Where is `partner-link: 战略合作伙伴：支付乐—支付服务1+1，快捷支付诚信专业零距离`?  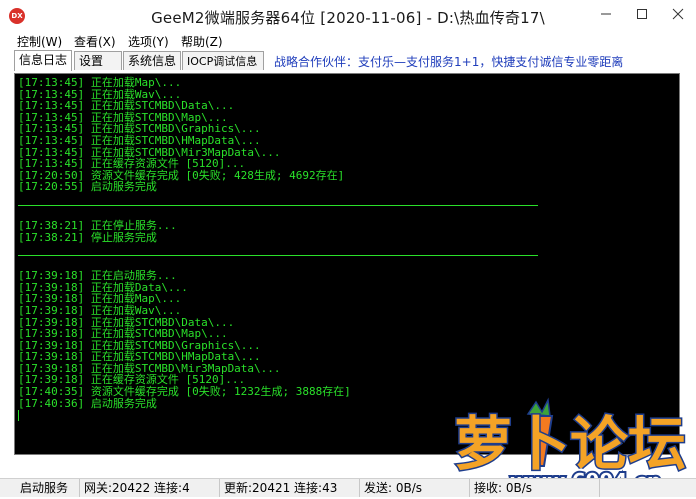
partner-link: 战略合作伙伴：支付乐—支付服务1+1，快捷支付诚信专业零距离 is located at coordinates (448, 61).